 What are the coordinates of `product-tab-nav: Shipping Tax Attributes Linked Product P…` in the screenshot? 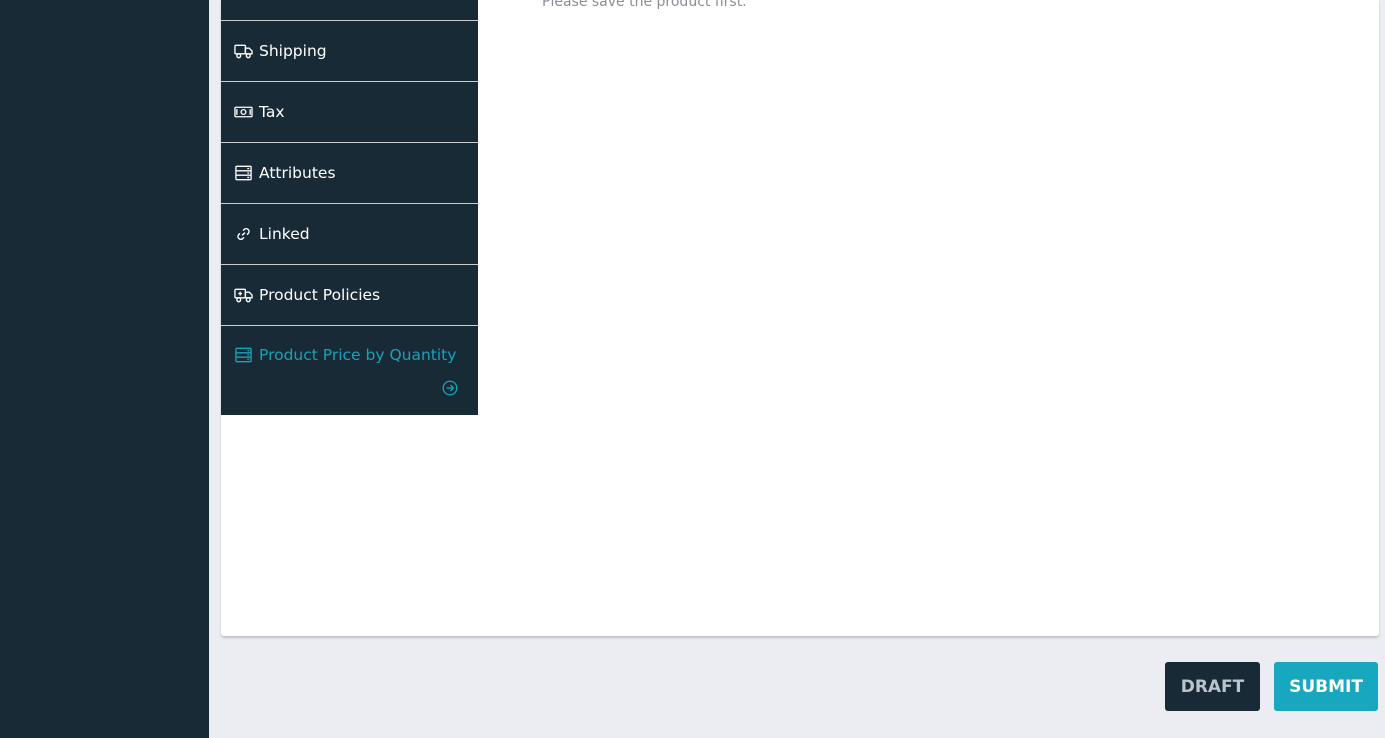 It's located at (349, 207).